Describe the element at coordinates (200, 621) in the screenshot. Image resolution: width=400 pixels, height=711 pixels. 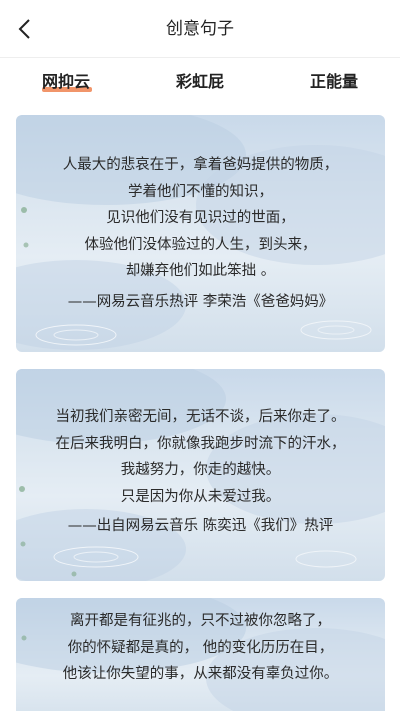
I see `quote-line: 离开都是有征兆的，只不过被你忽略了，` at that location.